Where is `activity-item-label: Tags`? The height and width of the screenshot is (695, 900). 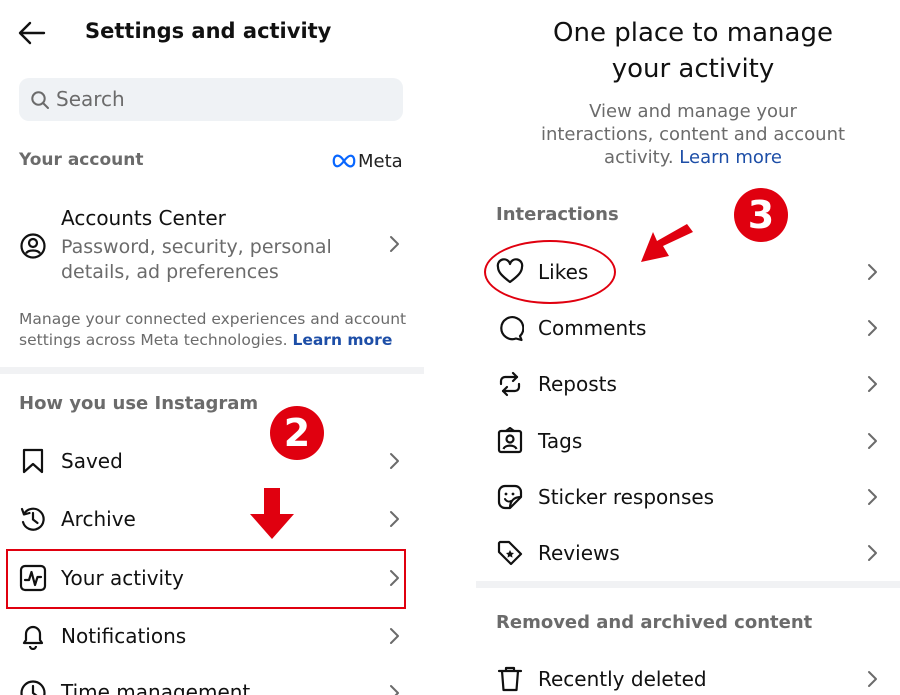
activity-item-label: Tags is located at coordinates (560, 441).